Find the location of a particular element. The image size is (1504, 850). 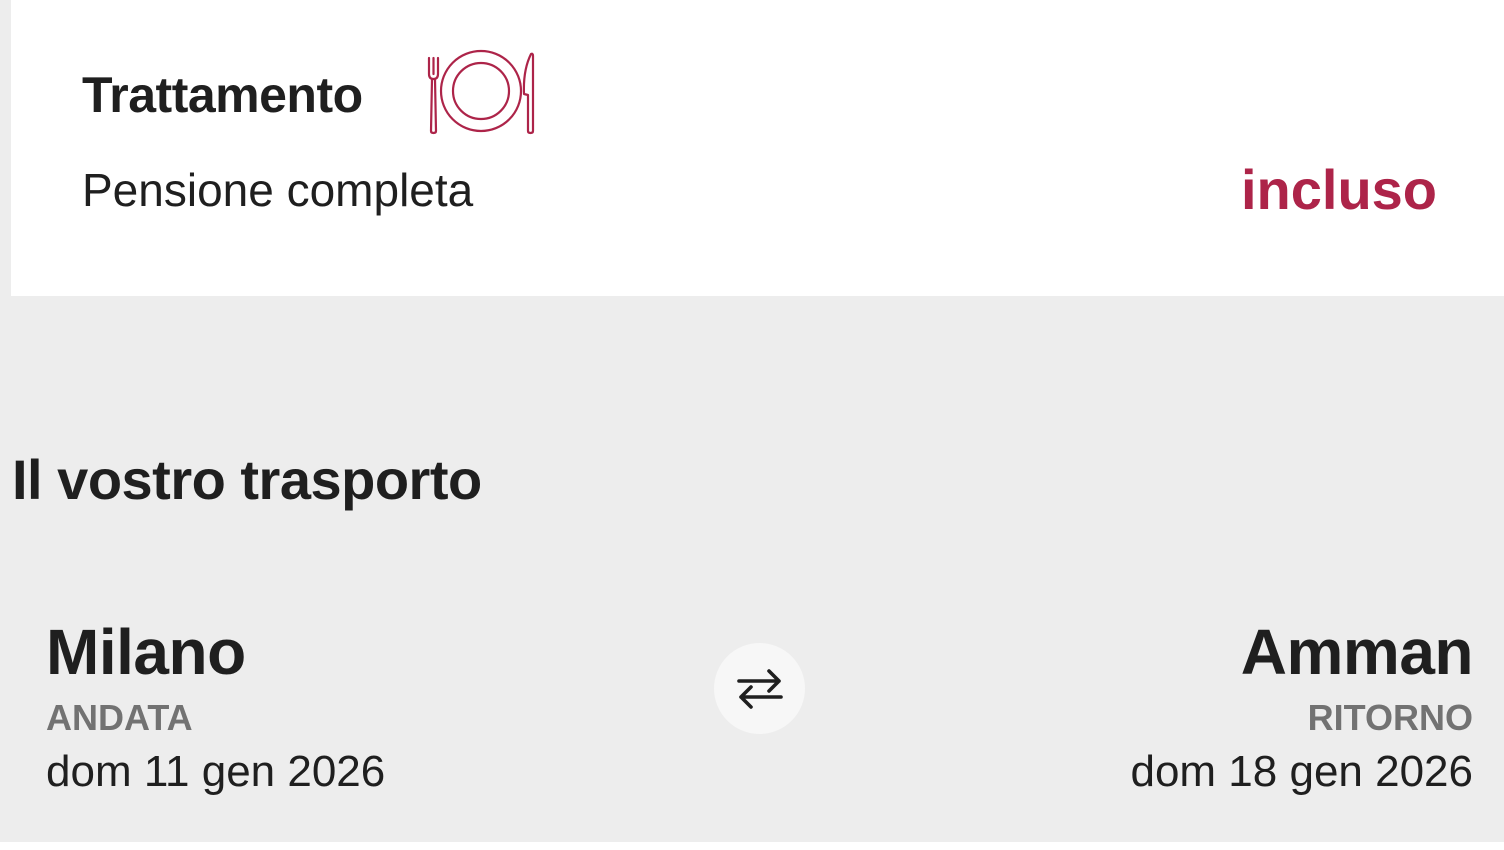

return-leg: Amman RITORNO dom 18 gen 2026 is located at coordinates (1301, 707).